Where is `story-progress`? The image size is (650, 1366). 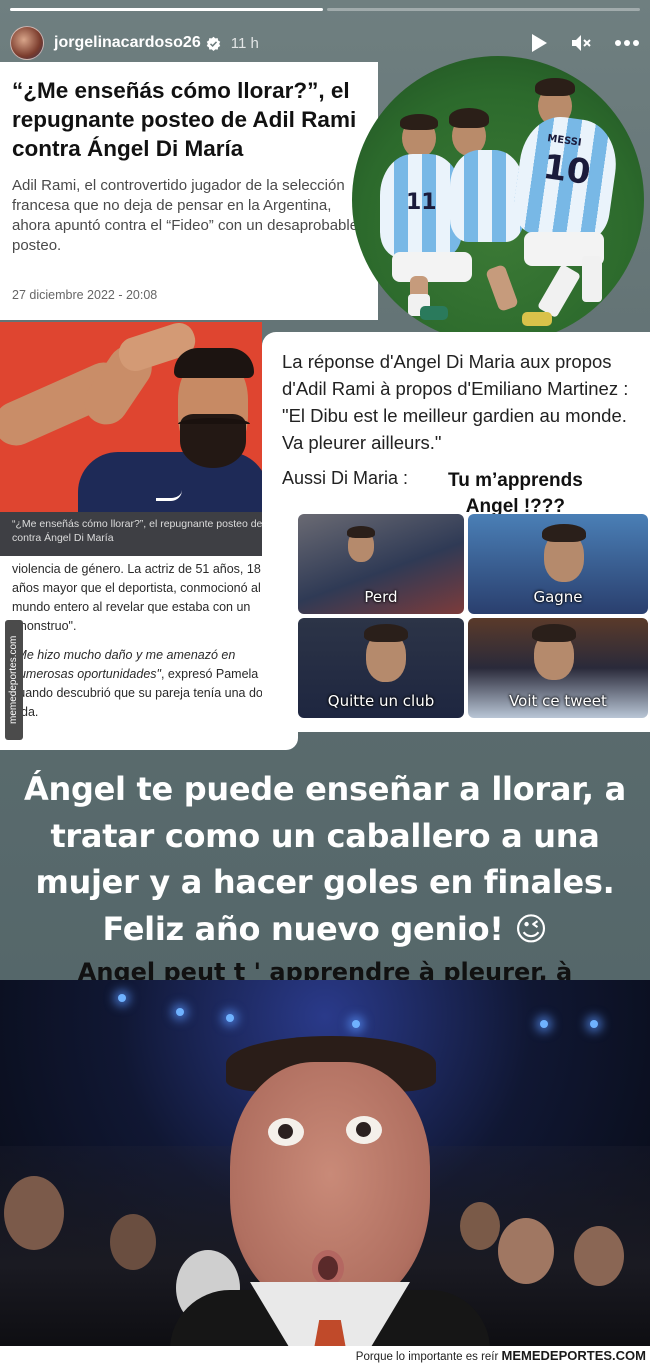 story-progress is located at coordinates (325, 9).